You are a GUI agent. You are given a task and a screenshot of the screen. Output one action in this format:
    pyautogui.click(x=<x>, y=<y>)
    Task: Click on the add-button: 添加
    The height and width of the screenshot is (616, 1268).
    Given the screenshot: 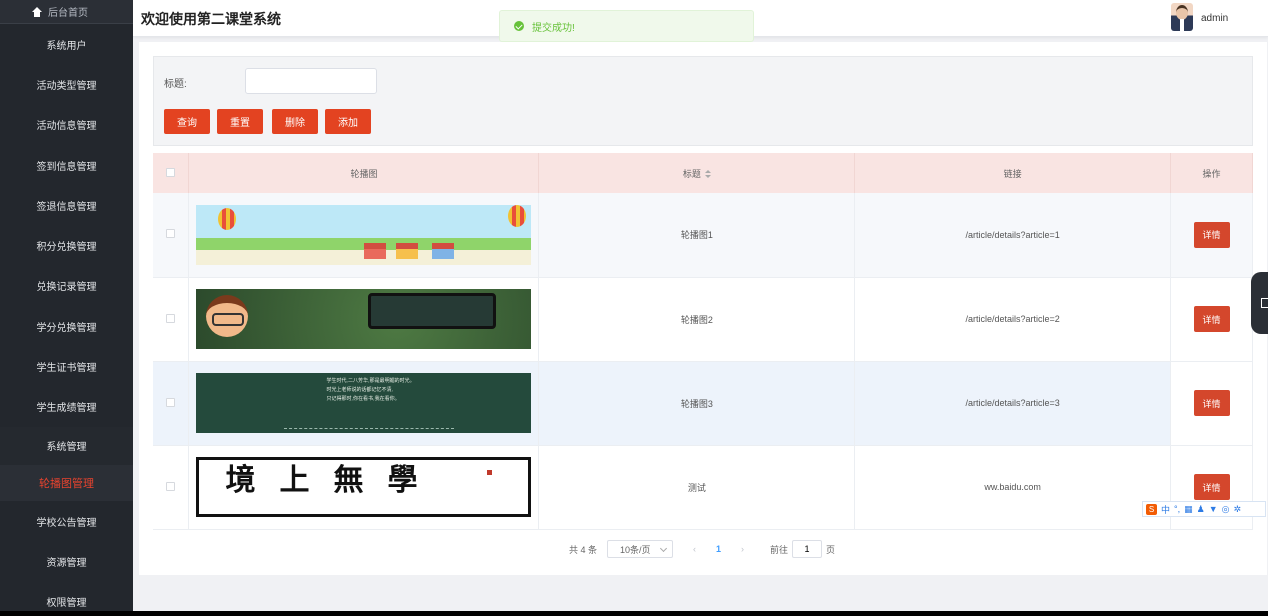 What is the action you would take?
    pyautogui.click(x=348, y=121)
    